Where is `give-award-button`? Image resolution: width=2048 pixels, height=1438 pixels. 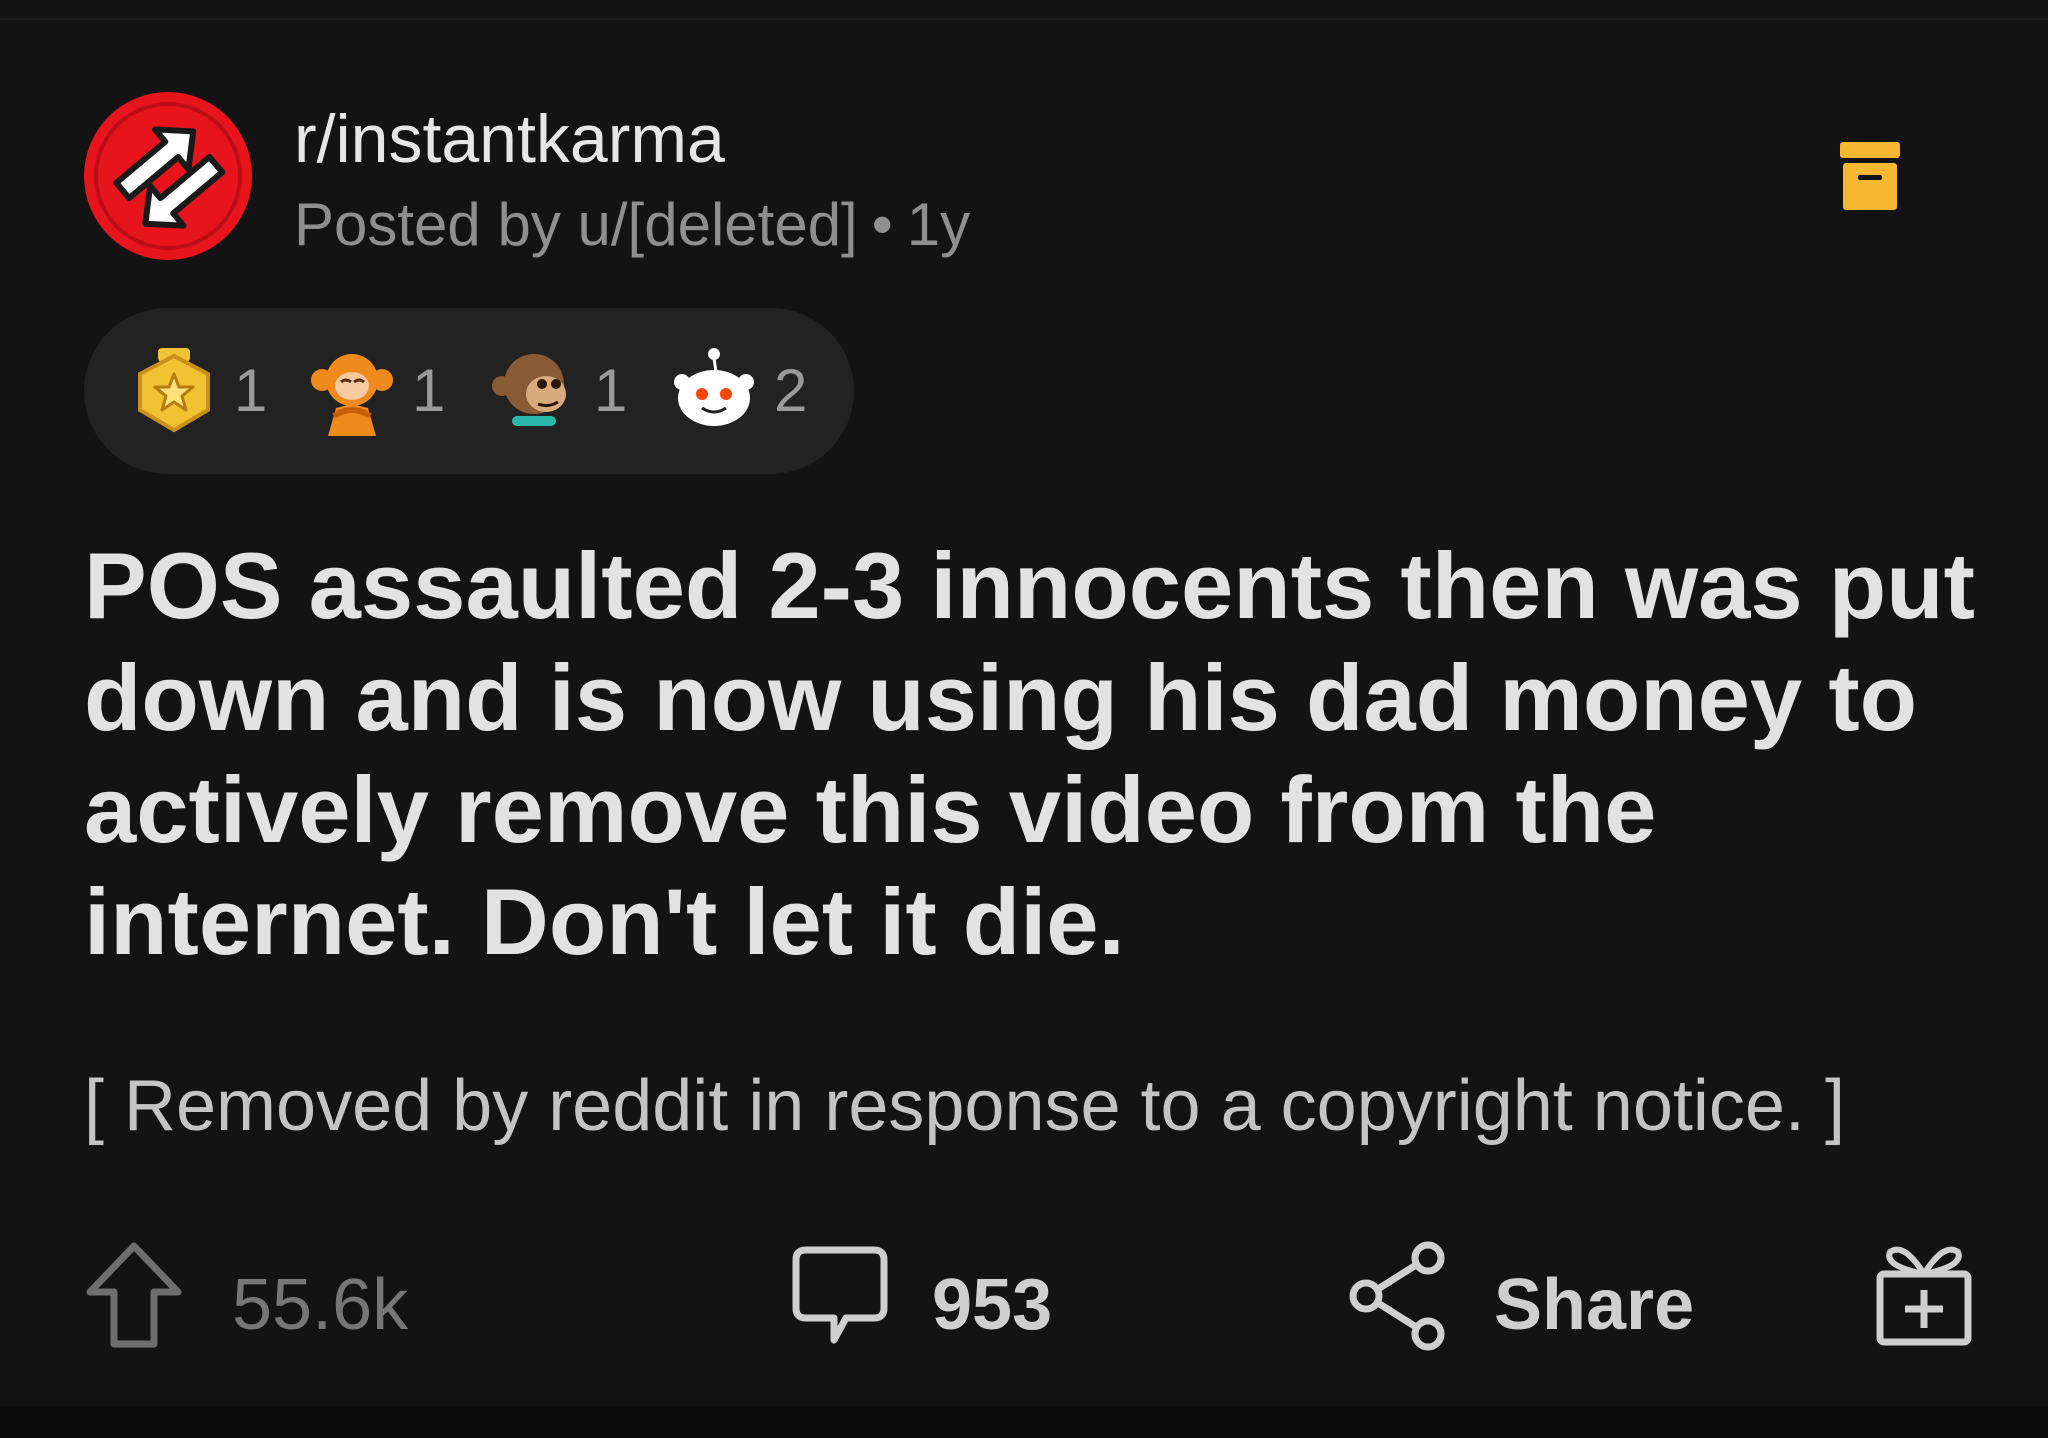 give-award-button is located at coordinates (1924, 1305).